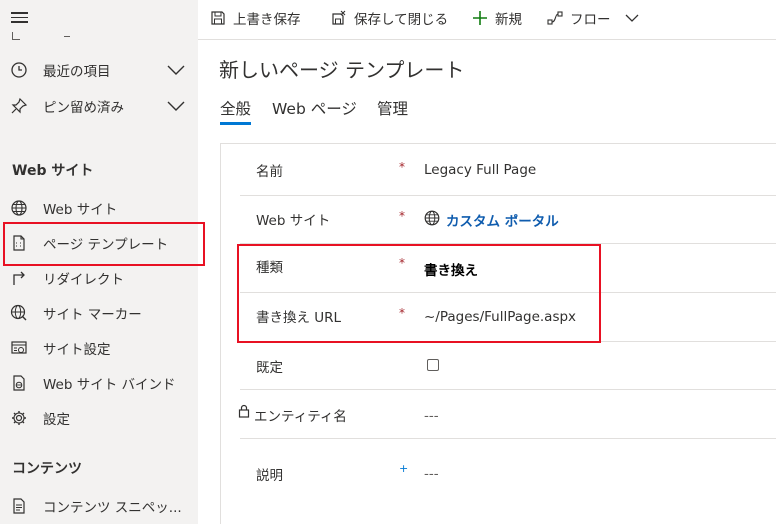 This screenshot has width=776, height=524. What do you see at coordinates (109, 385) in the screenshot?
I see `sidebar-item-label: Web サイト バインド` at bounding box center [109, 385].